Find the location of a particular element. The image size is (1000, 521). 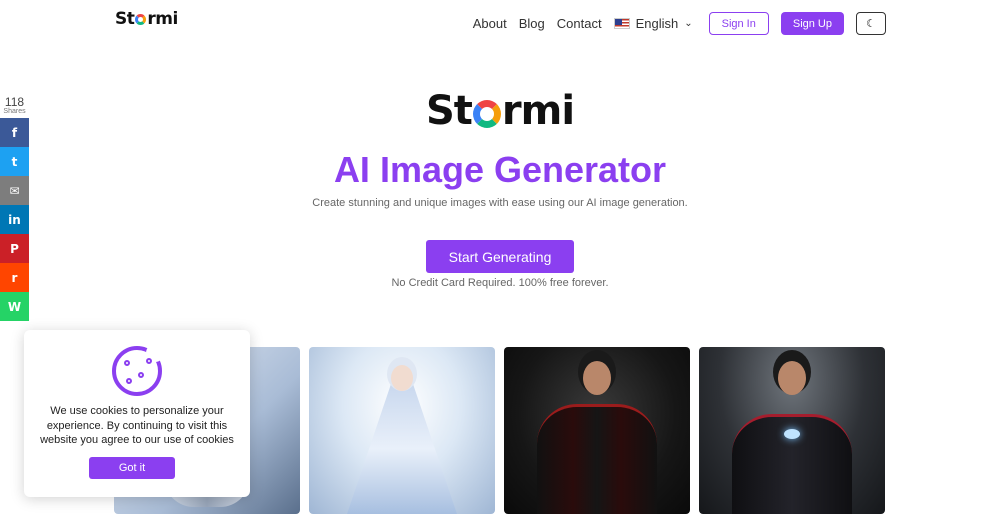

pinterest-share-button: P is located at coordinates (14, 248).